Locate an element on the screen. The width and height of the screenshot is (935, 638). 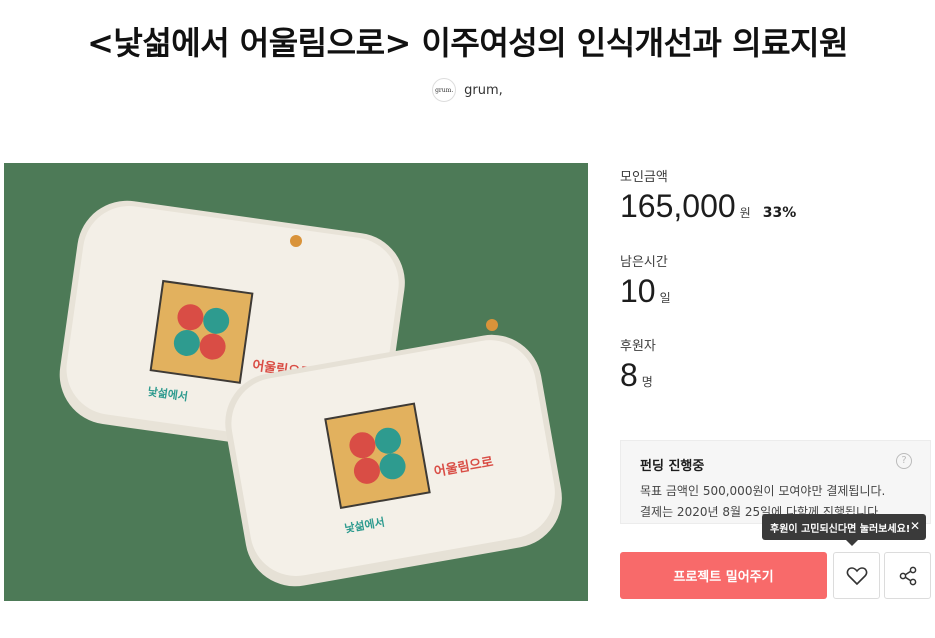
time-value: 10 일 is located at coordinates (645, 291).